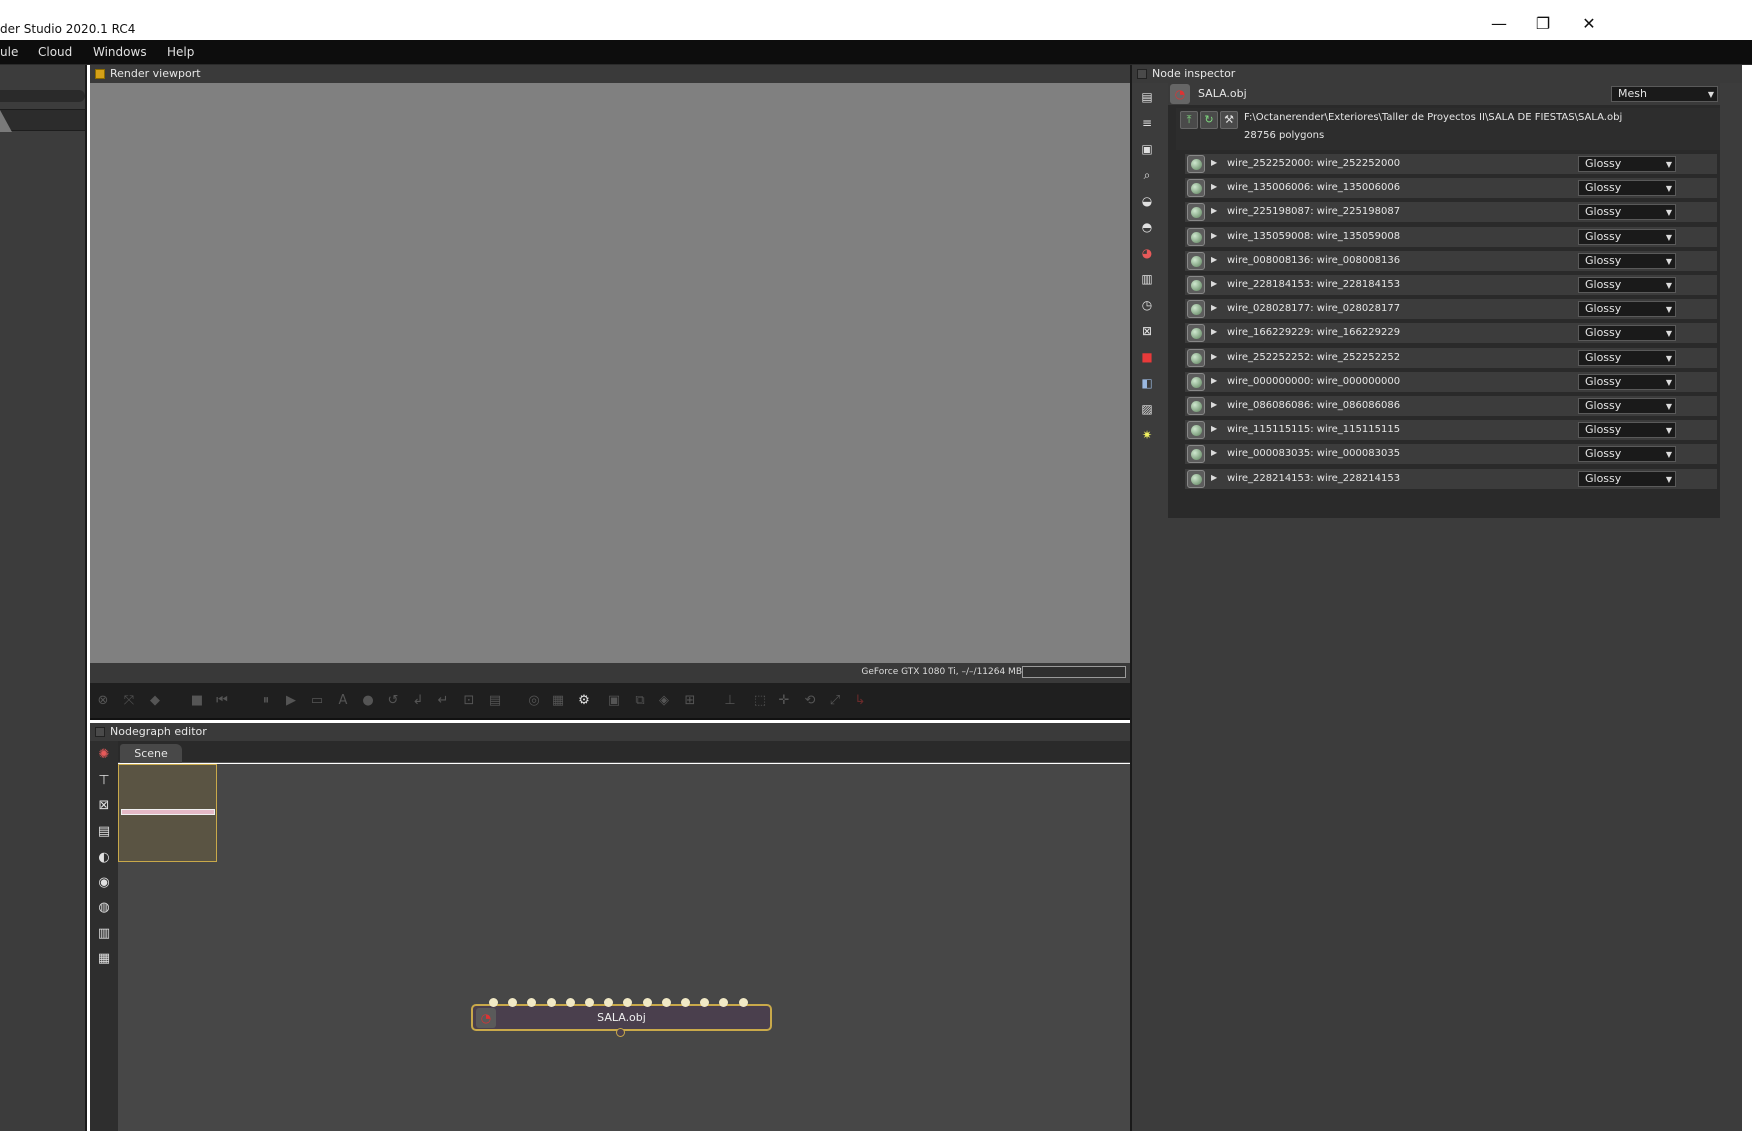  I want to click on material-node-icon: ◉, so click(104, 883).